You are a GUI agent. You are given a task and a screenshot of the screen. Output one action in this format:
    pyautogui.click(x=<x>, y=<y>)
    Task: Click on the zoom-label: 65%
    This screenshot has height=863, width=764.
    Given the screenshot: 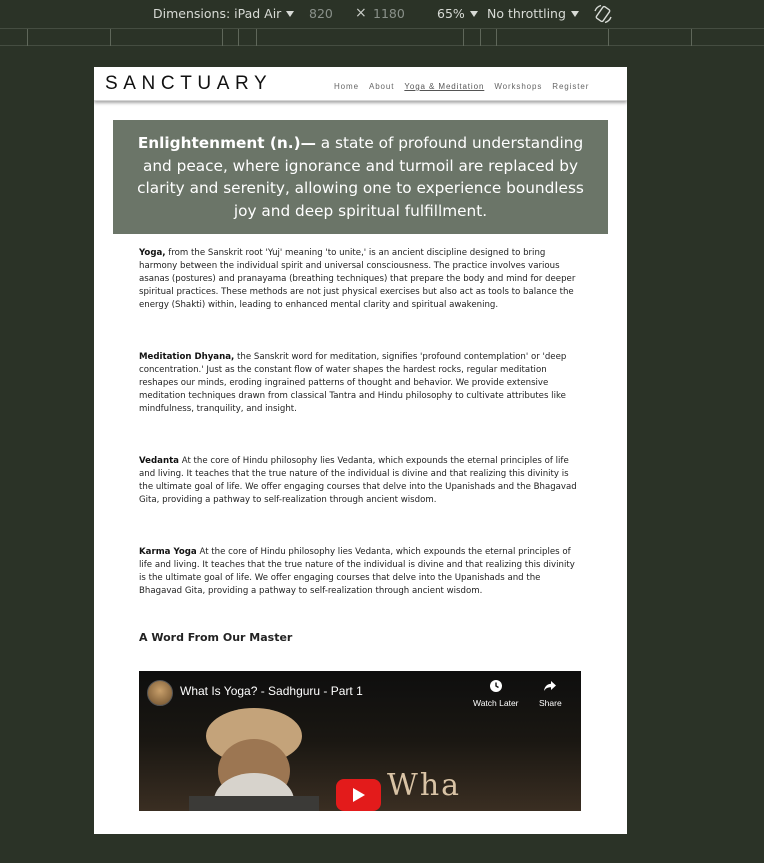 What is the action you would take?
    pyautogui.click(x=451, y=13)
    